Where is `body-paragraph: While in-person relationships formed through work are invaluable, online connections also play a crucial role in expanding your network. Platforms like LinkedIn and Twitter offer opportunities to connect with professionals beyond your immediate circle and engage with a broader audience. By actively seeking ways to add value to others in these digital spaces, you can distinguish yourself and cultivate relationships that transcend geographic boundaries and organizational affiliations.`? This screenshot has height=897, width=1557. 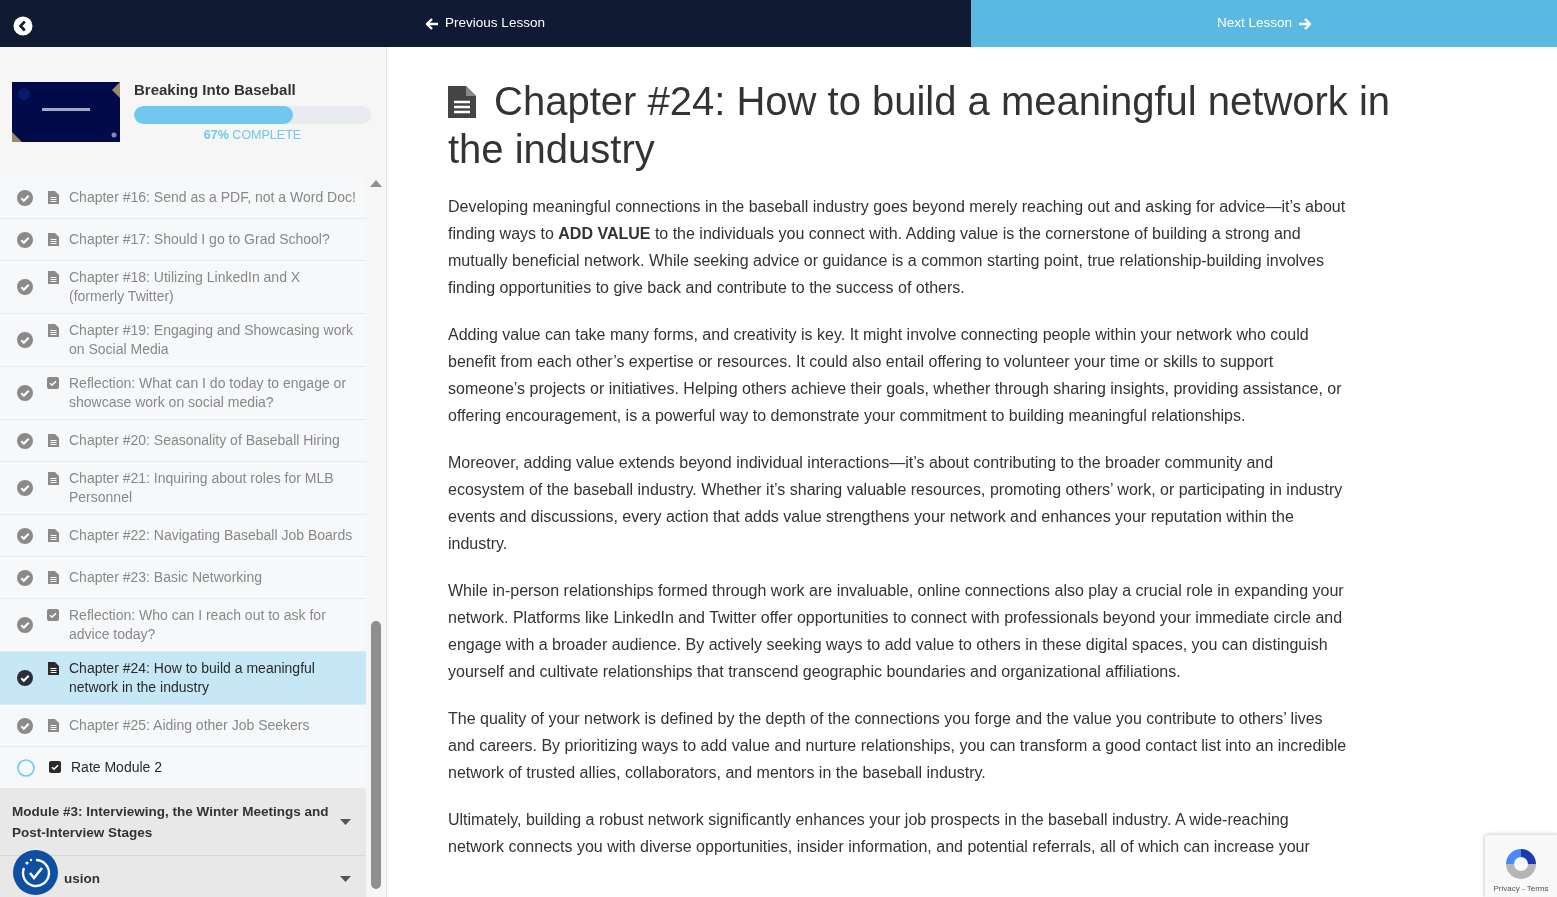
body-paragraph: While in-person relationships formed through work are invaluable, online connections also play a crucial role in expanding your network. Platforms like LinkedIn and Twitter offer opportunities to connect with professionals beyond your immediate circle and engage with a broader audience. By actively seeking ways to add value to others in these digital spaces, you can distinguish yourself and cultivate relationships that transcend geographic boundaries and organizational affiliations. is located at coordinates (896, 631).